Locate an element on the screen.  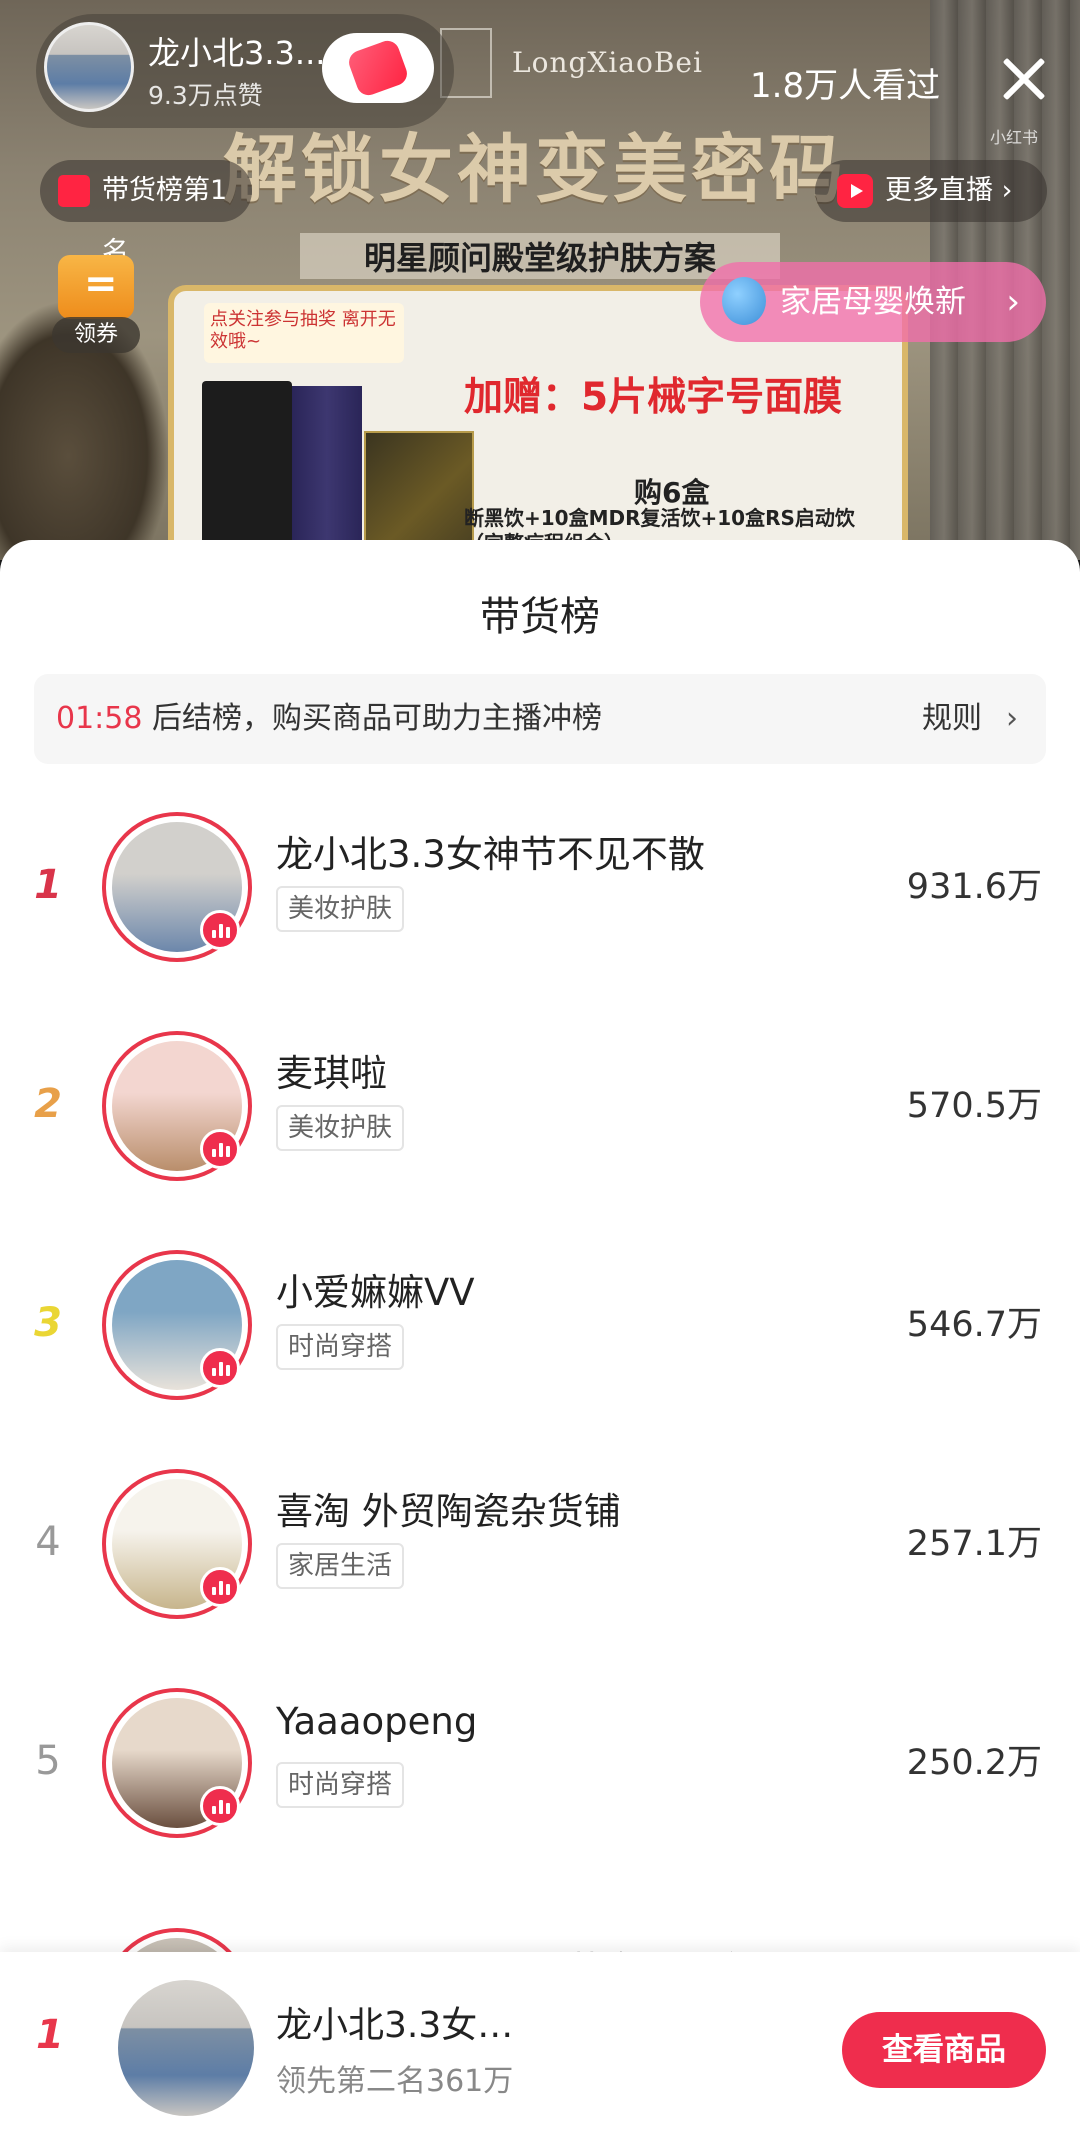
lead-text: 领先第二名361万 is located at coordinates (395, 2081).